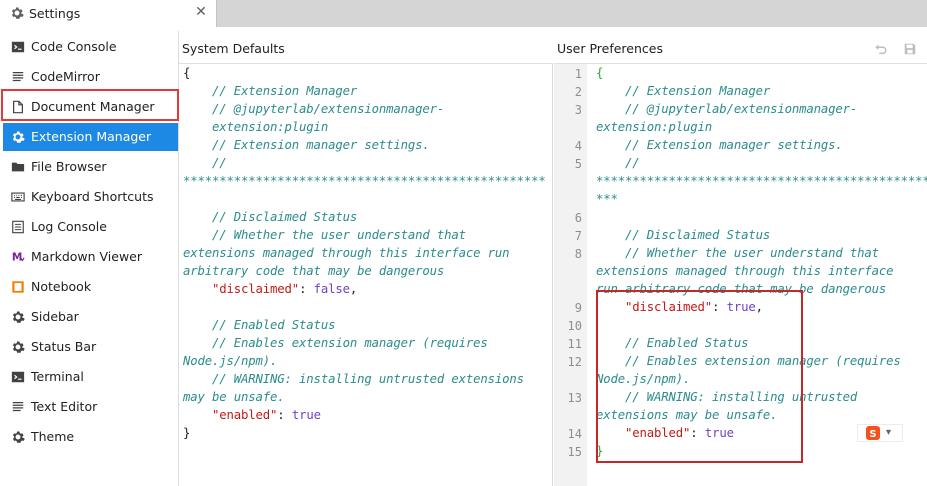 The height and width of the screenshot is (486, 927). Describe the element at coordinates (64, 346) in the screenshot. I see `sidebar-item-label: Status Bar` at that location.